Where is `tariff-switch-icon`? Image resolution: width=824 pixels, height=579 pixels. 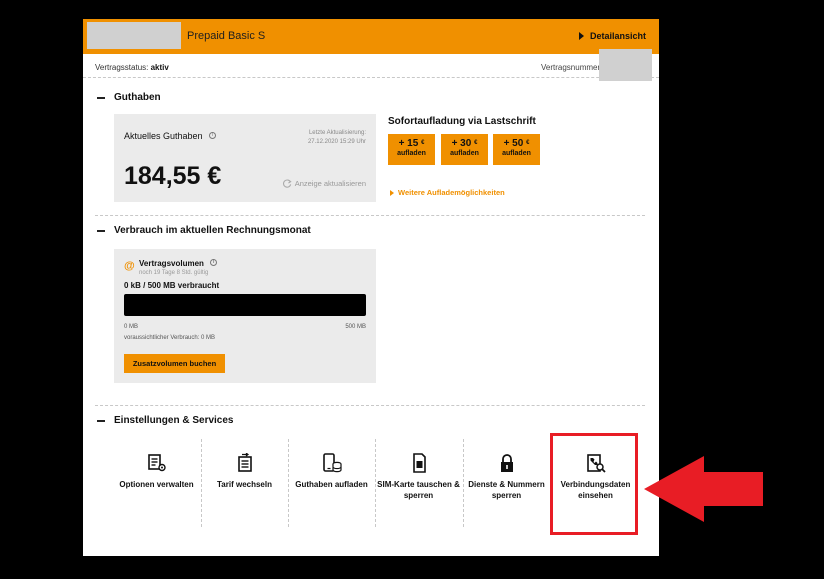
tariff-switch-icon is located at coordinates (244, 462).